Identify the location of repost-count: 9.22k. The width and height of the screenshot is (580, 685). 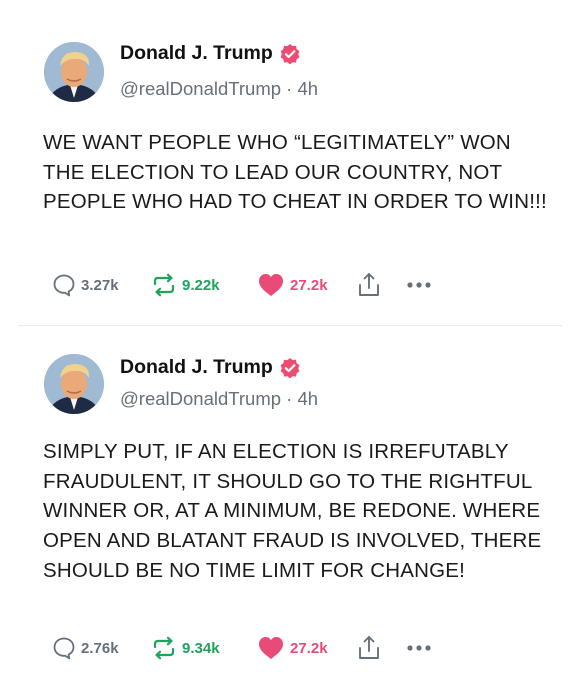
(201, 285).